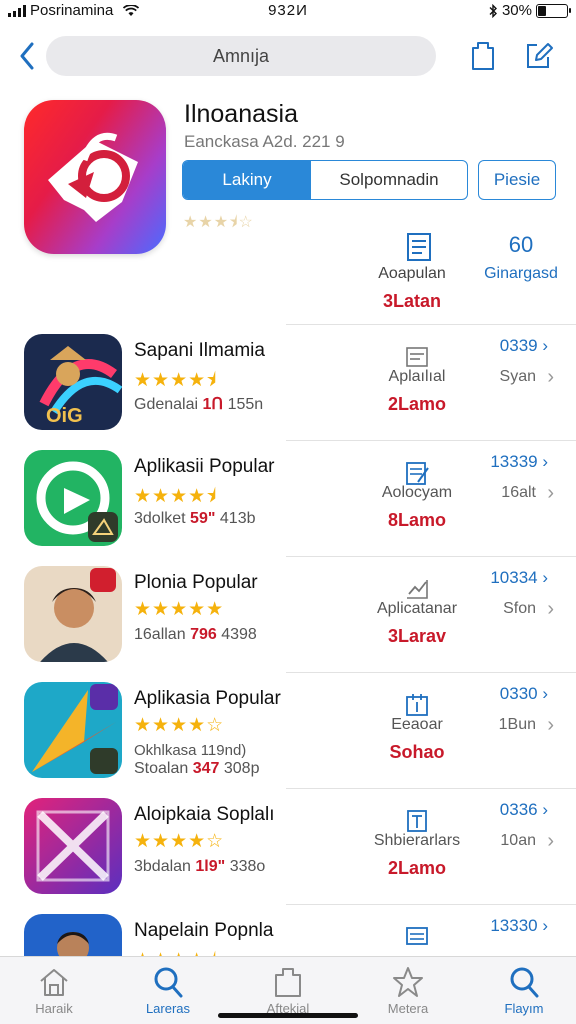 Image resolution: width=576 pixels, height=1024 pixels. I want to click on calendar-icon, so click(417, 705).